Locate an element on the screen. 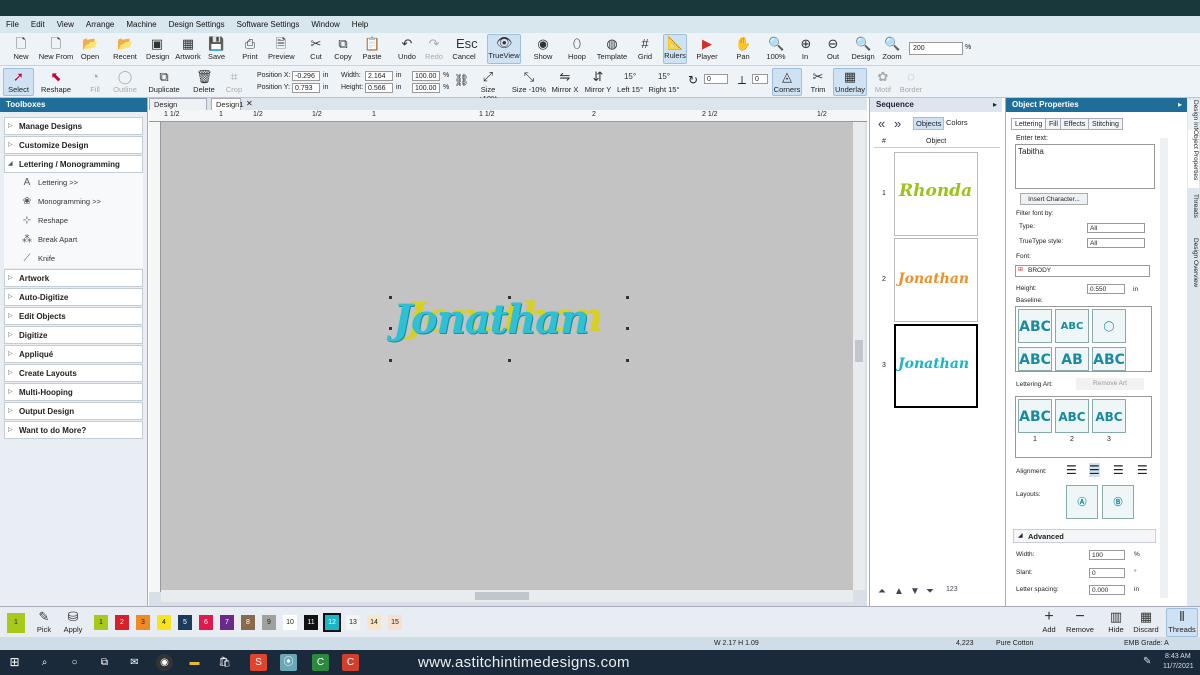 The image size is (1200, 675). camtasia-recorder-icon: C is located at coordinates (350, 662).